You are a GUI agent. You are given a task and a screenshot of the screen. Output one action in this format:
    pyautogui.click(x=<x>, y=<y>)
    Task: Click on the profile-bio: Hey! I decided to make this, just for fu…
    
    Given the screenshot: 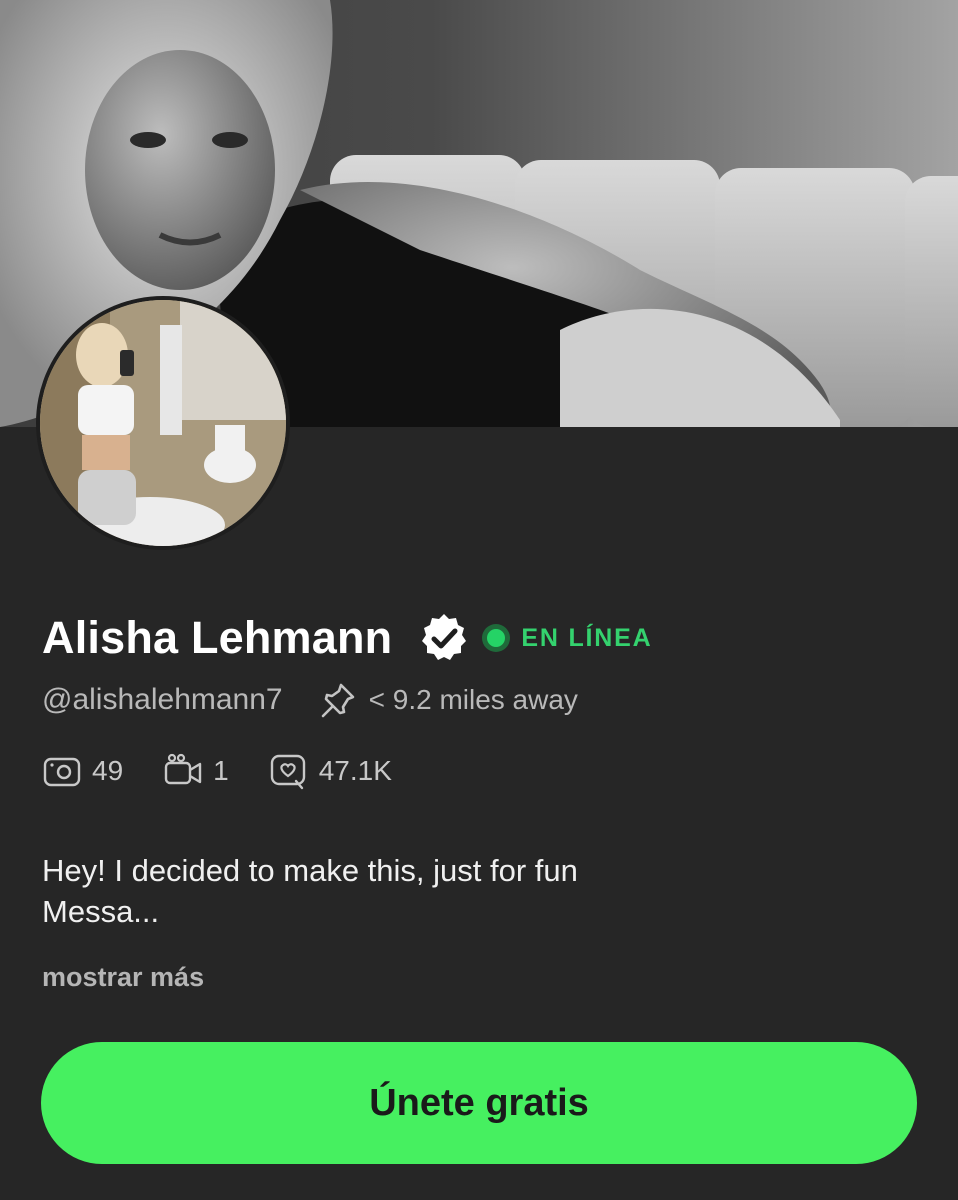 What is the action you would take?
    pyautogui.click(x=442, y=891)
    